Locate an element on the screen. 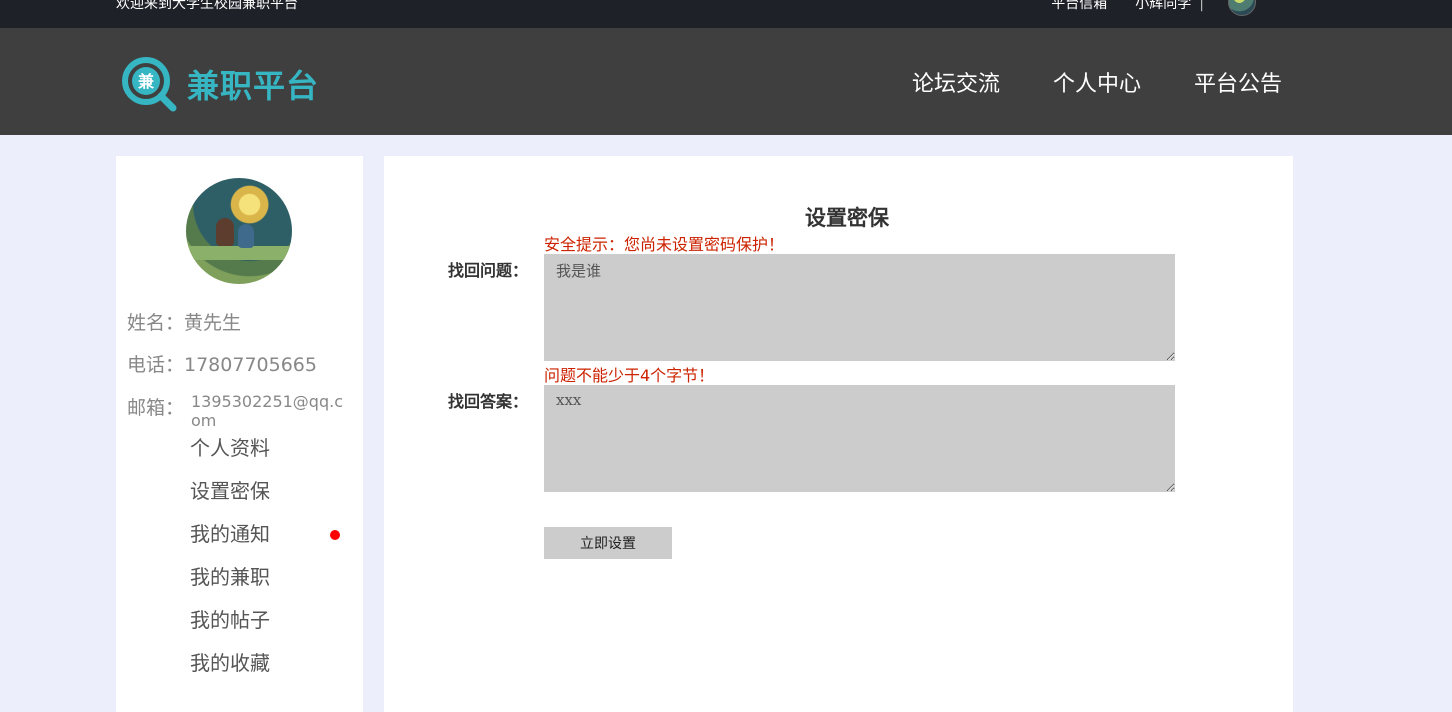 Image resolution: width=1452 pixels, height=712 pixels. email-label: 邮箱： is located at coordinates (156, 408).